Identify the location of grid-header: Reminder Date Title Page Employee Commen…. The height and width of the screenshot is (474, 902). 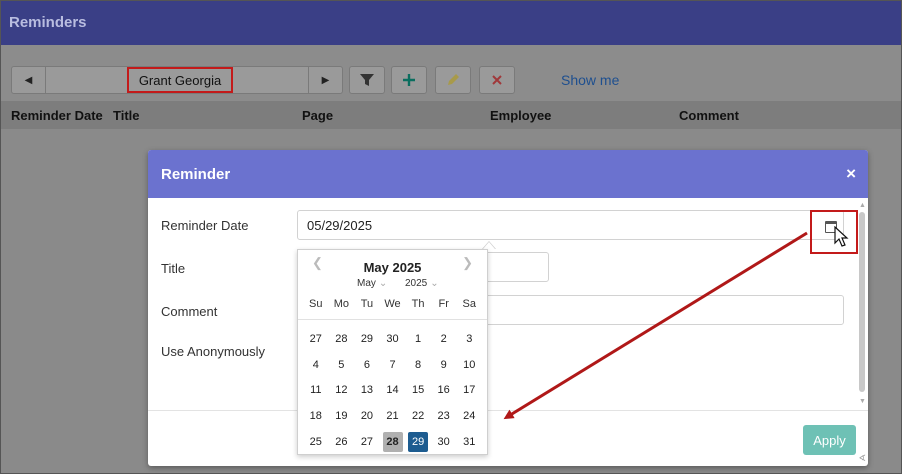
(451, 115).